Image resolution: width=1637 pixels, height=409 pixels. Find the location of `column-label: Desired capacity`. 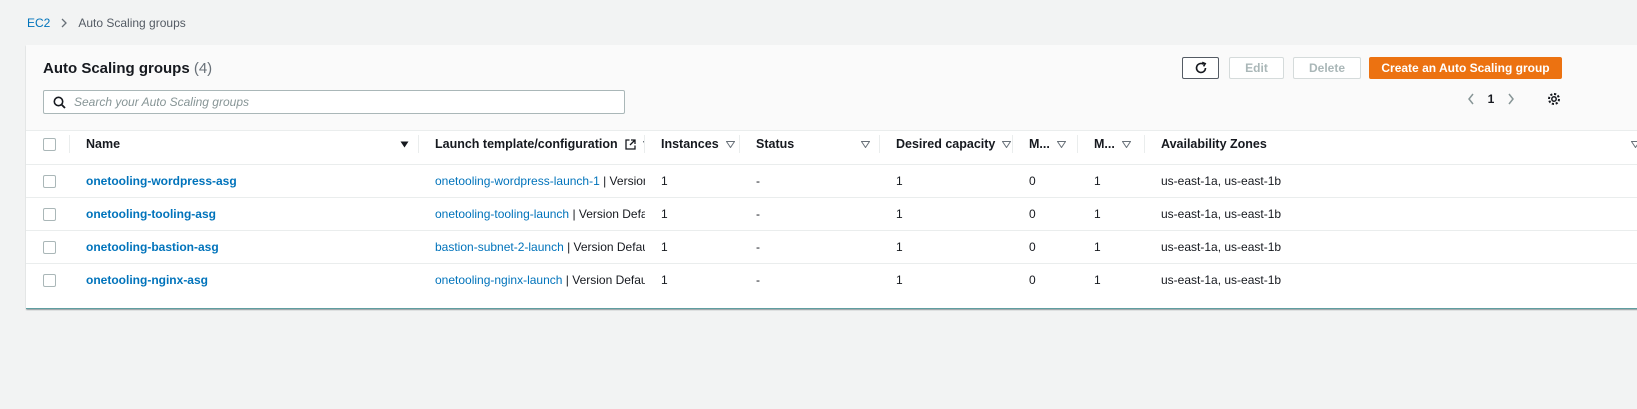

column-label: Desired capacity is located at coordinates (946, 144).